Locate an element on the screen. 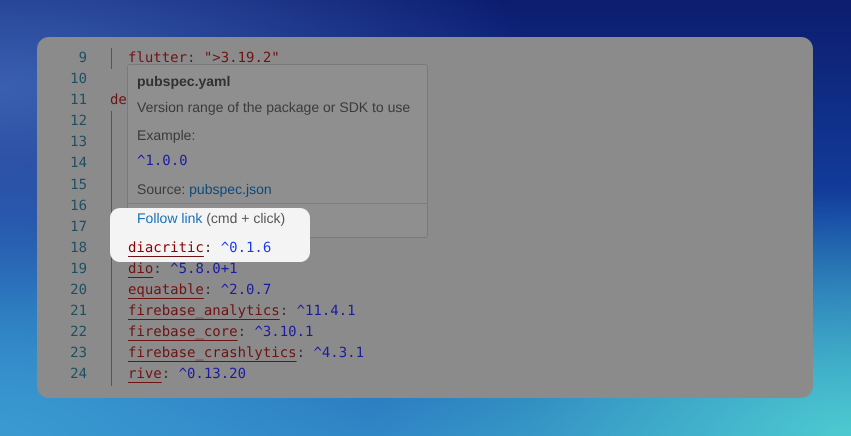 Image resolution: width=851 pixels, height=436 pixels. code-line: firebase_core: ^3.10.1 is located at coordinates (221, 332).